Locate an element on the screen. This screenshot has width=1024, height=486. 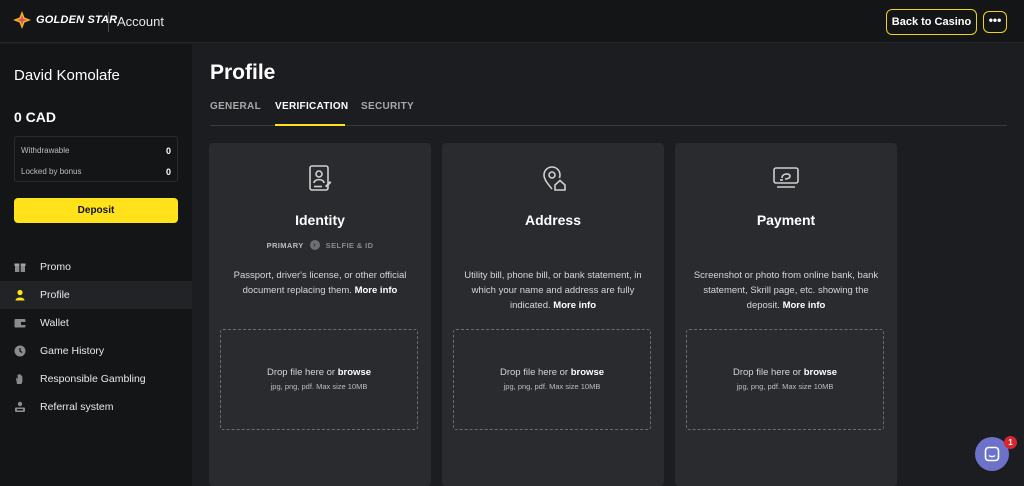
user-name: David Komolafe is located at coordinates (67, 75).